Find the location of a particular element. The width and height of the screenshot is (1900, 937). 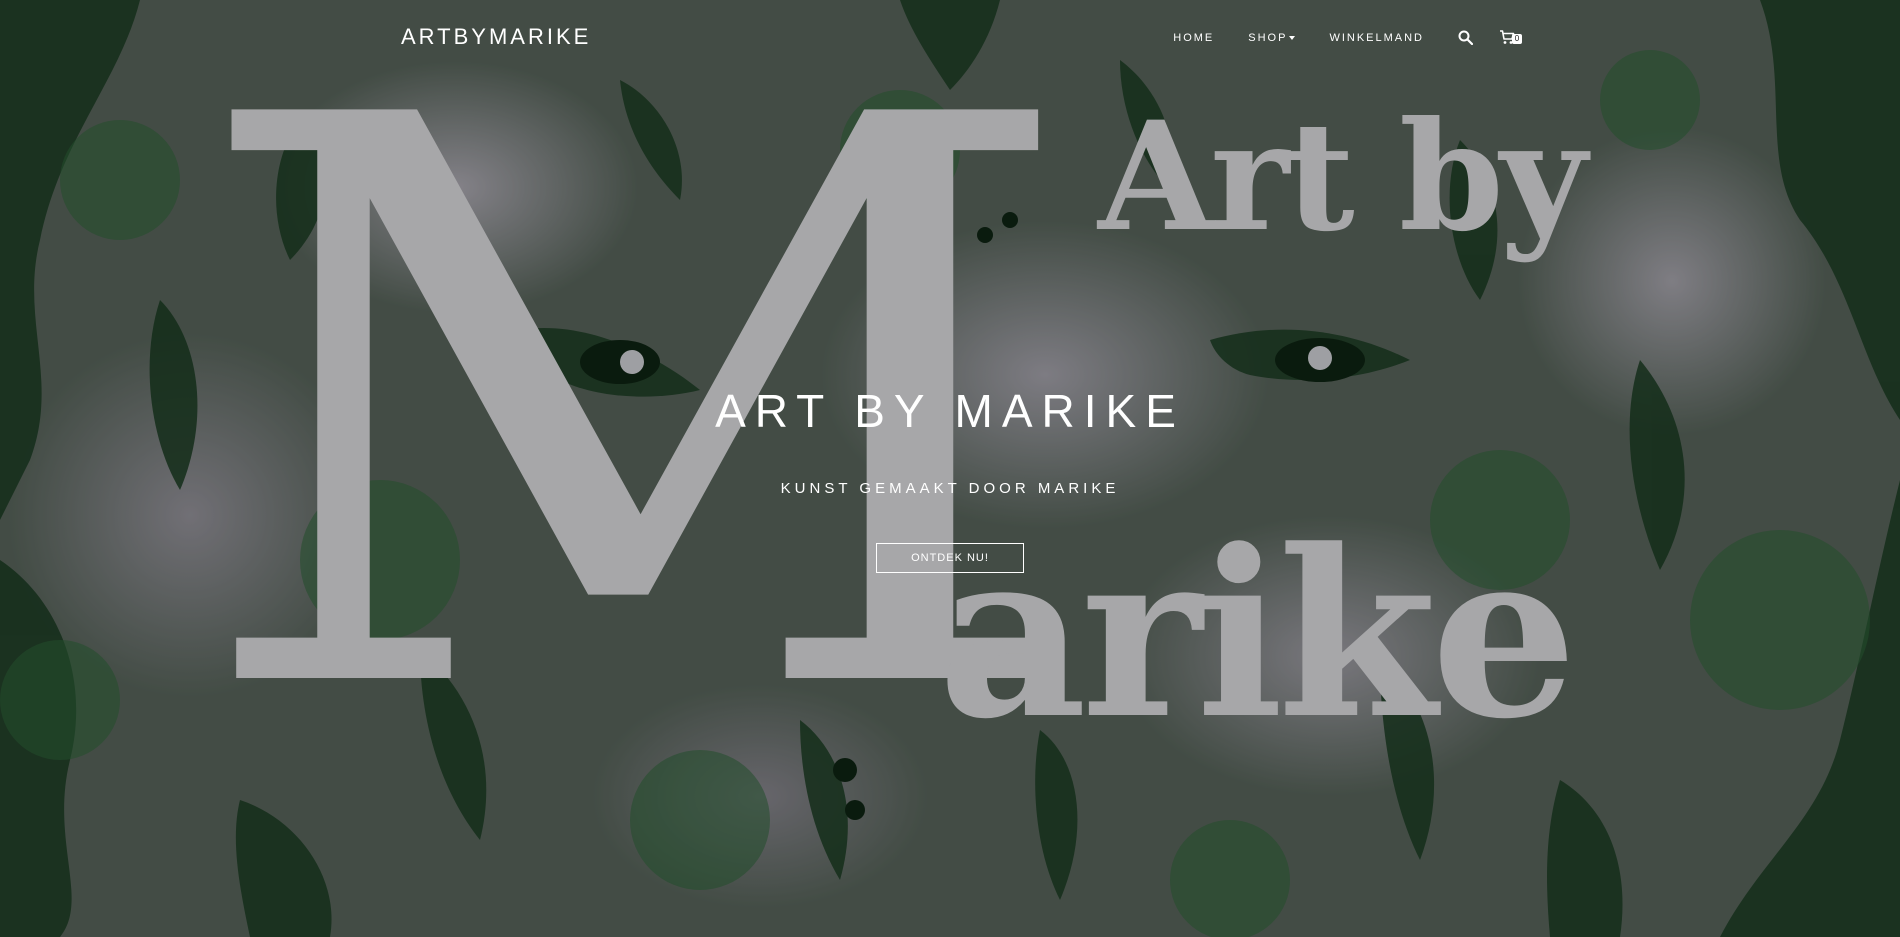

brand-logo-link: ARTBYMARIKE is located at coordinates (496, 37).